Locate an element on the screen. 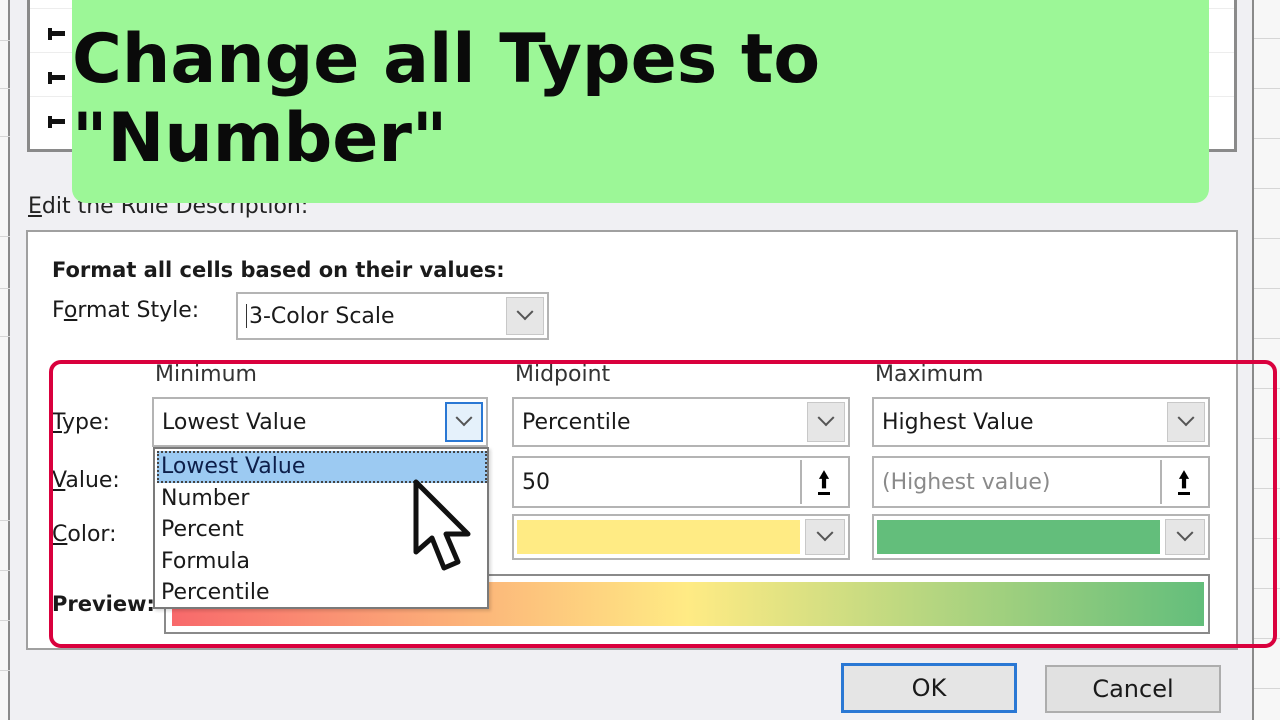 Image resolution: width=1280 pixels, height=720 pixels. cancel-button: Cancel is located at coordinates (1133, 689).